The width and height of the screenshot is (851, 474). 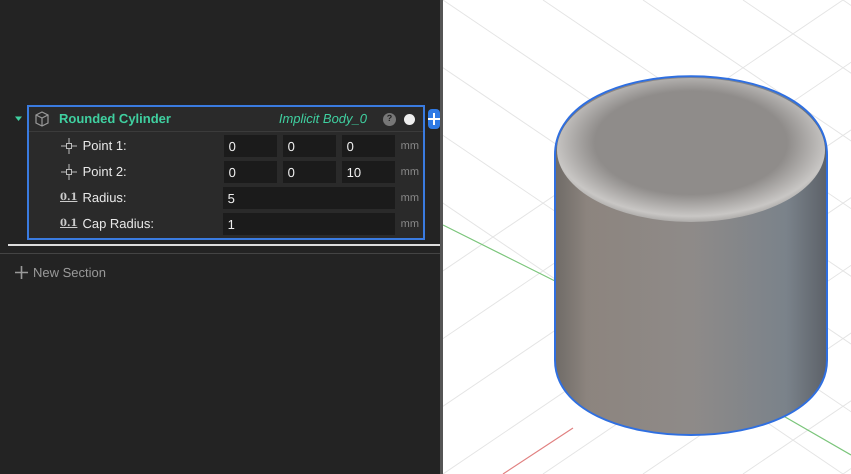 I want to click on body-name: Implicit Body_0, so click(x=322, y=119).